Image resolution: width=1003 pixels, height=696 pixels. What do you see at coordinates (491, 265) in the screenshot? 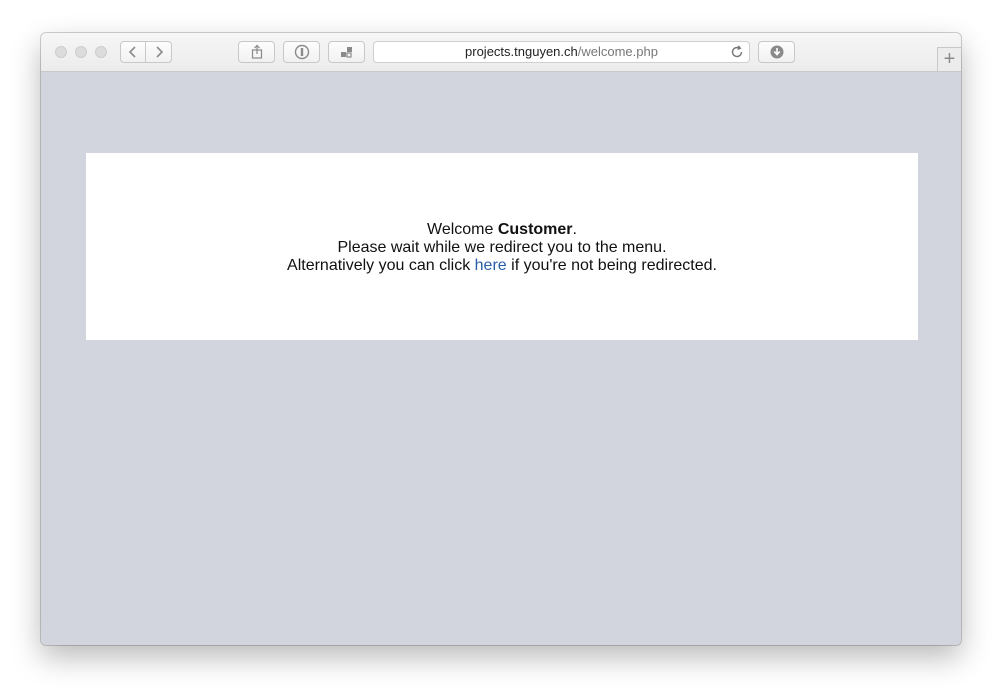
I see `redirect-link: here` at bounding box center [491, 265].